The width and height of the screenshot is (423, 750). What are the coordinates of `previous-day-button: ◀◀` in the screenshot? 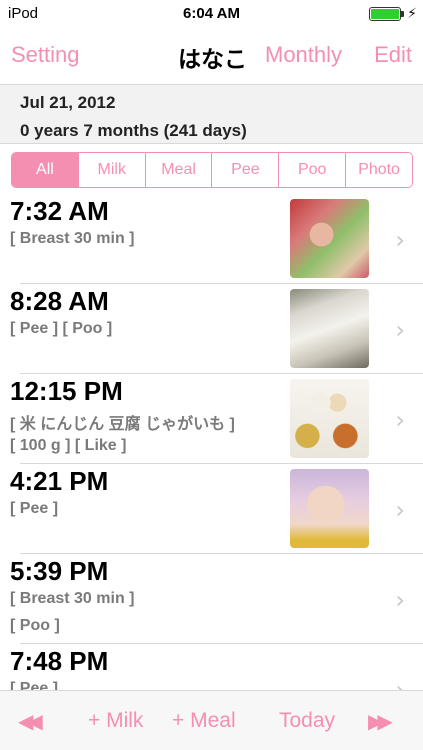 It's located at (30, 721).